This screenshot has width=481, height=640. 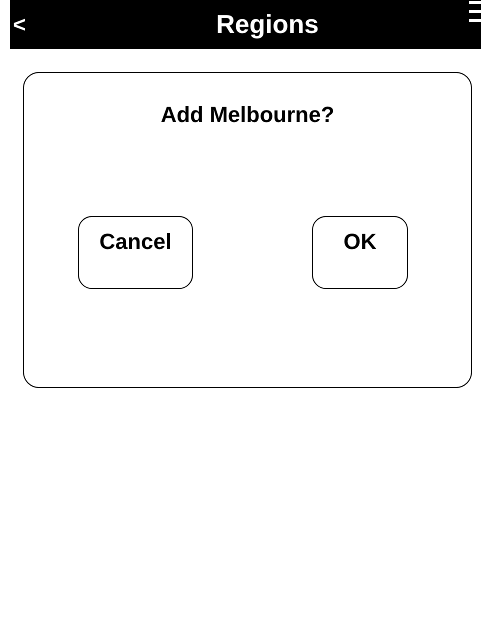 I want to click on ok-button: OK, so click(x=360, y=252).